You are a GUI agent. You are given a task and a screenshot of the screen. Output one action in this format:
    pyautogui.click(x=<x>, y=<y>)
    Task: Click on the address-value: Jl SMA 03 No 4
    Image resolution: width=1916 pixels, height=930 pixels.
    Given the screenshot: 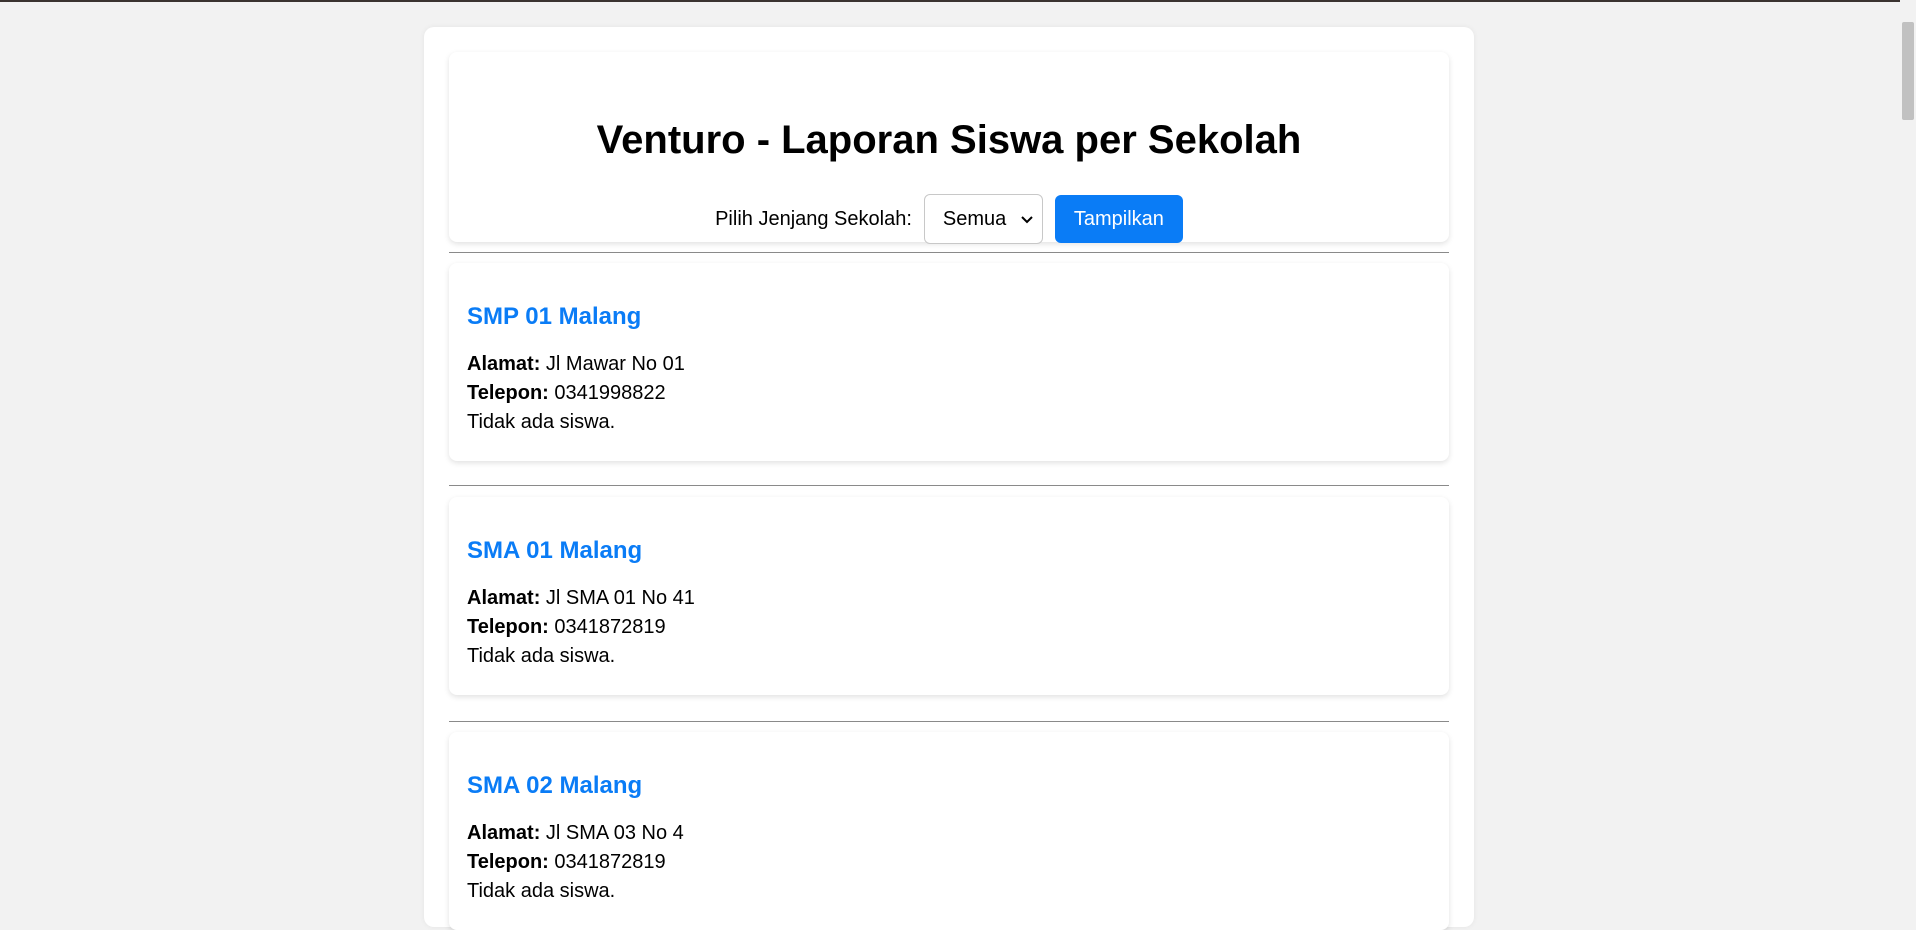 What is the action you would take?
    pyautogui.click(x=614, y=833)
    